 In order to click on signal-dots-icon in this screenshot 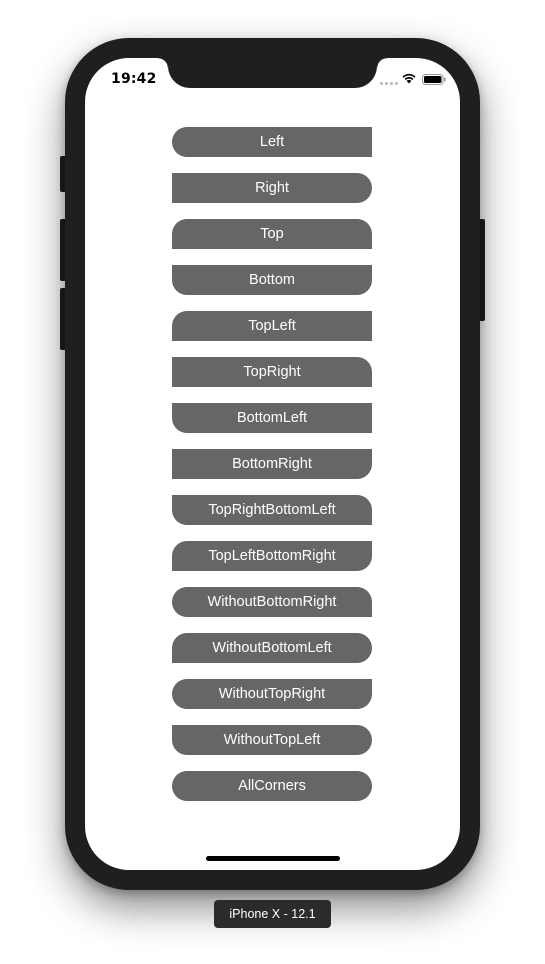, I will do `click(389, 83)`.